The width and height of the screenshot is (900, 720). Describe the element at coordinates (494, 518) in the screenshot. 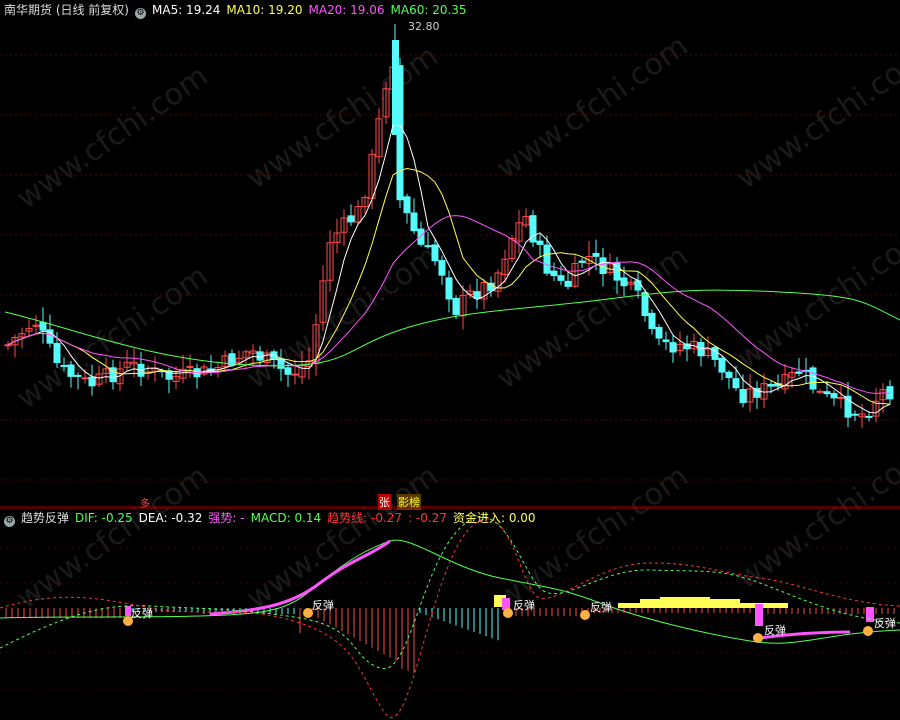

I see `fund-label: 资金进入: 0.00` at that location.